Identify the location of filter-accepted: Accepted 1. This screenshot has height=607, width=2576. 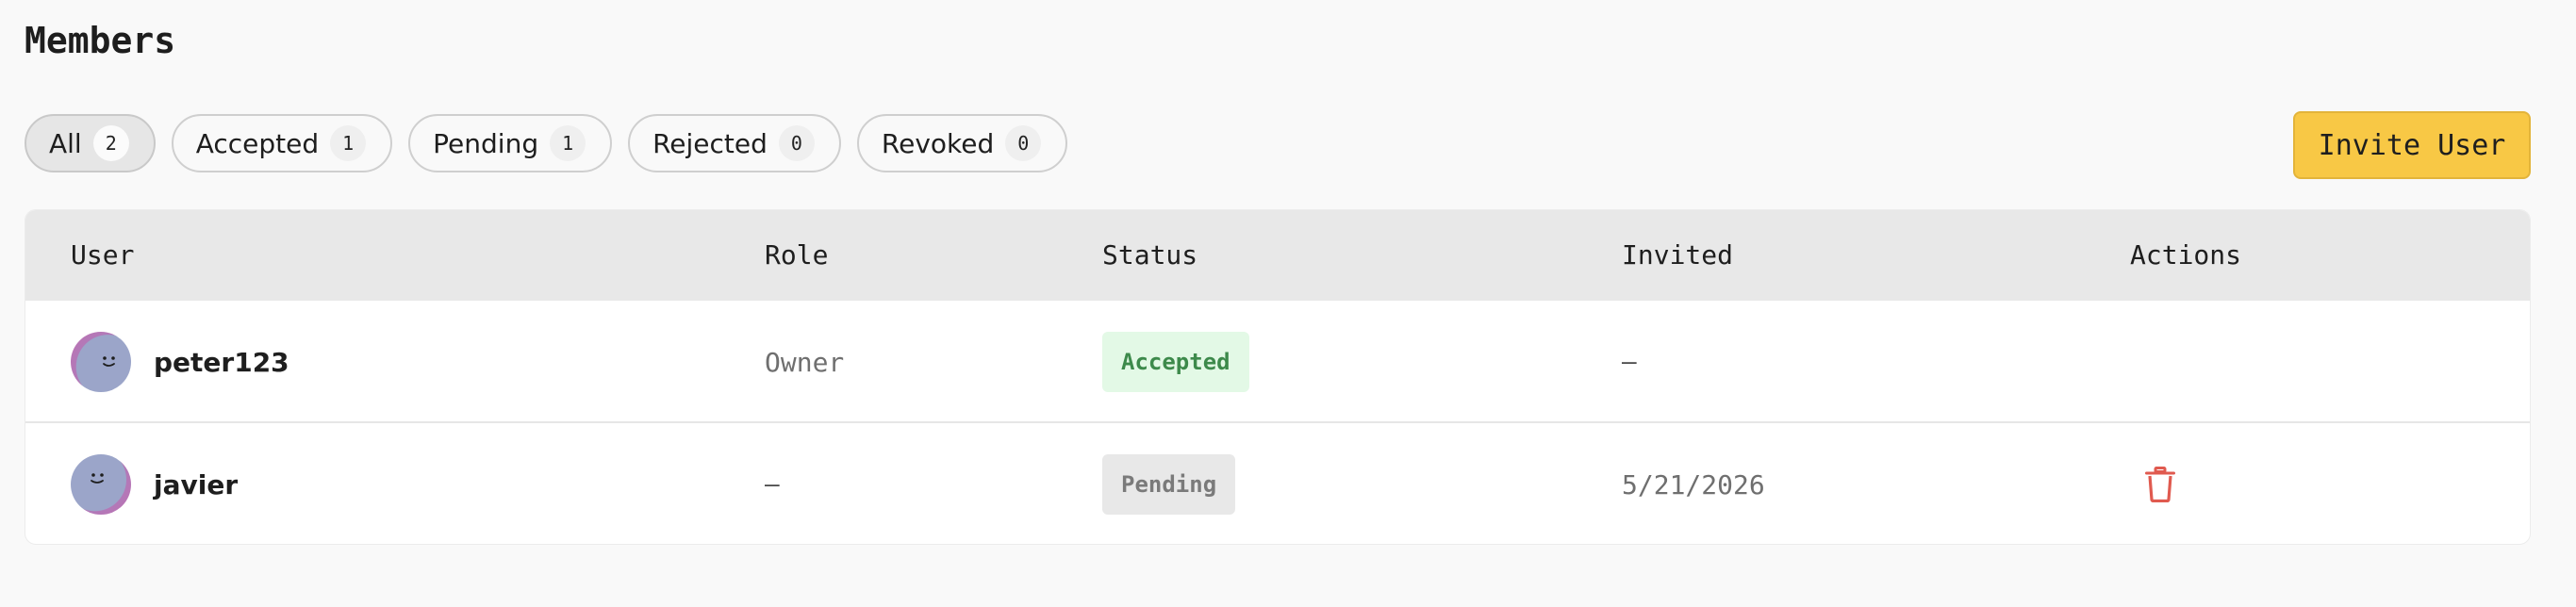
(282, 143).